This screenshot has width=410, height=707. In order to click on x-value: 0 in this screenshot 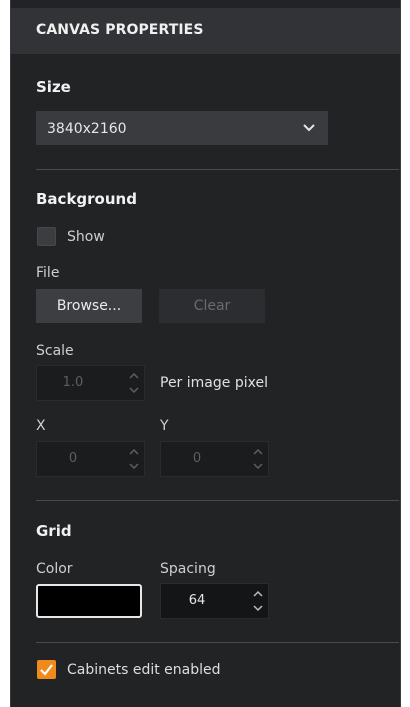, I will do `click(73, 458)`.